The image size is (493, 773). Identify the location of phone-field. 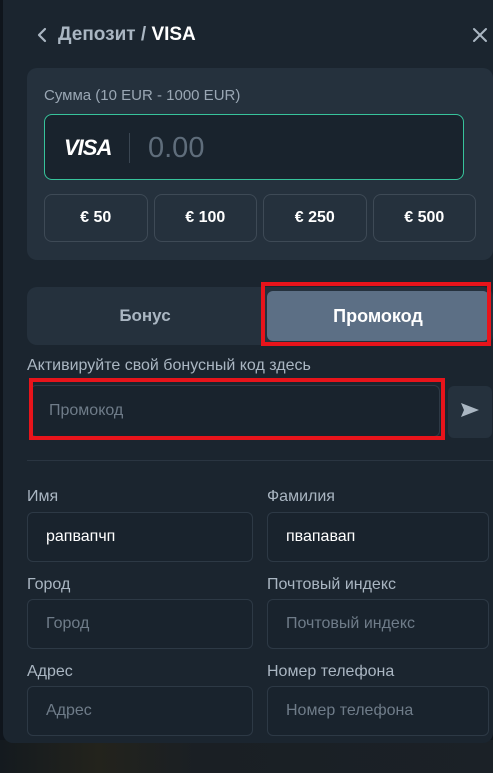
(378, 711).